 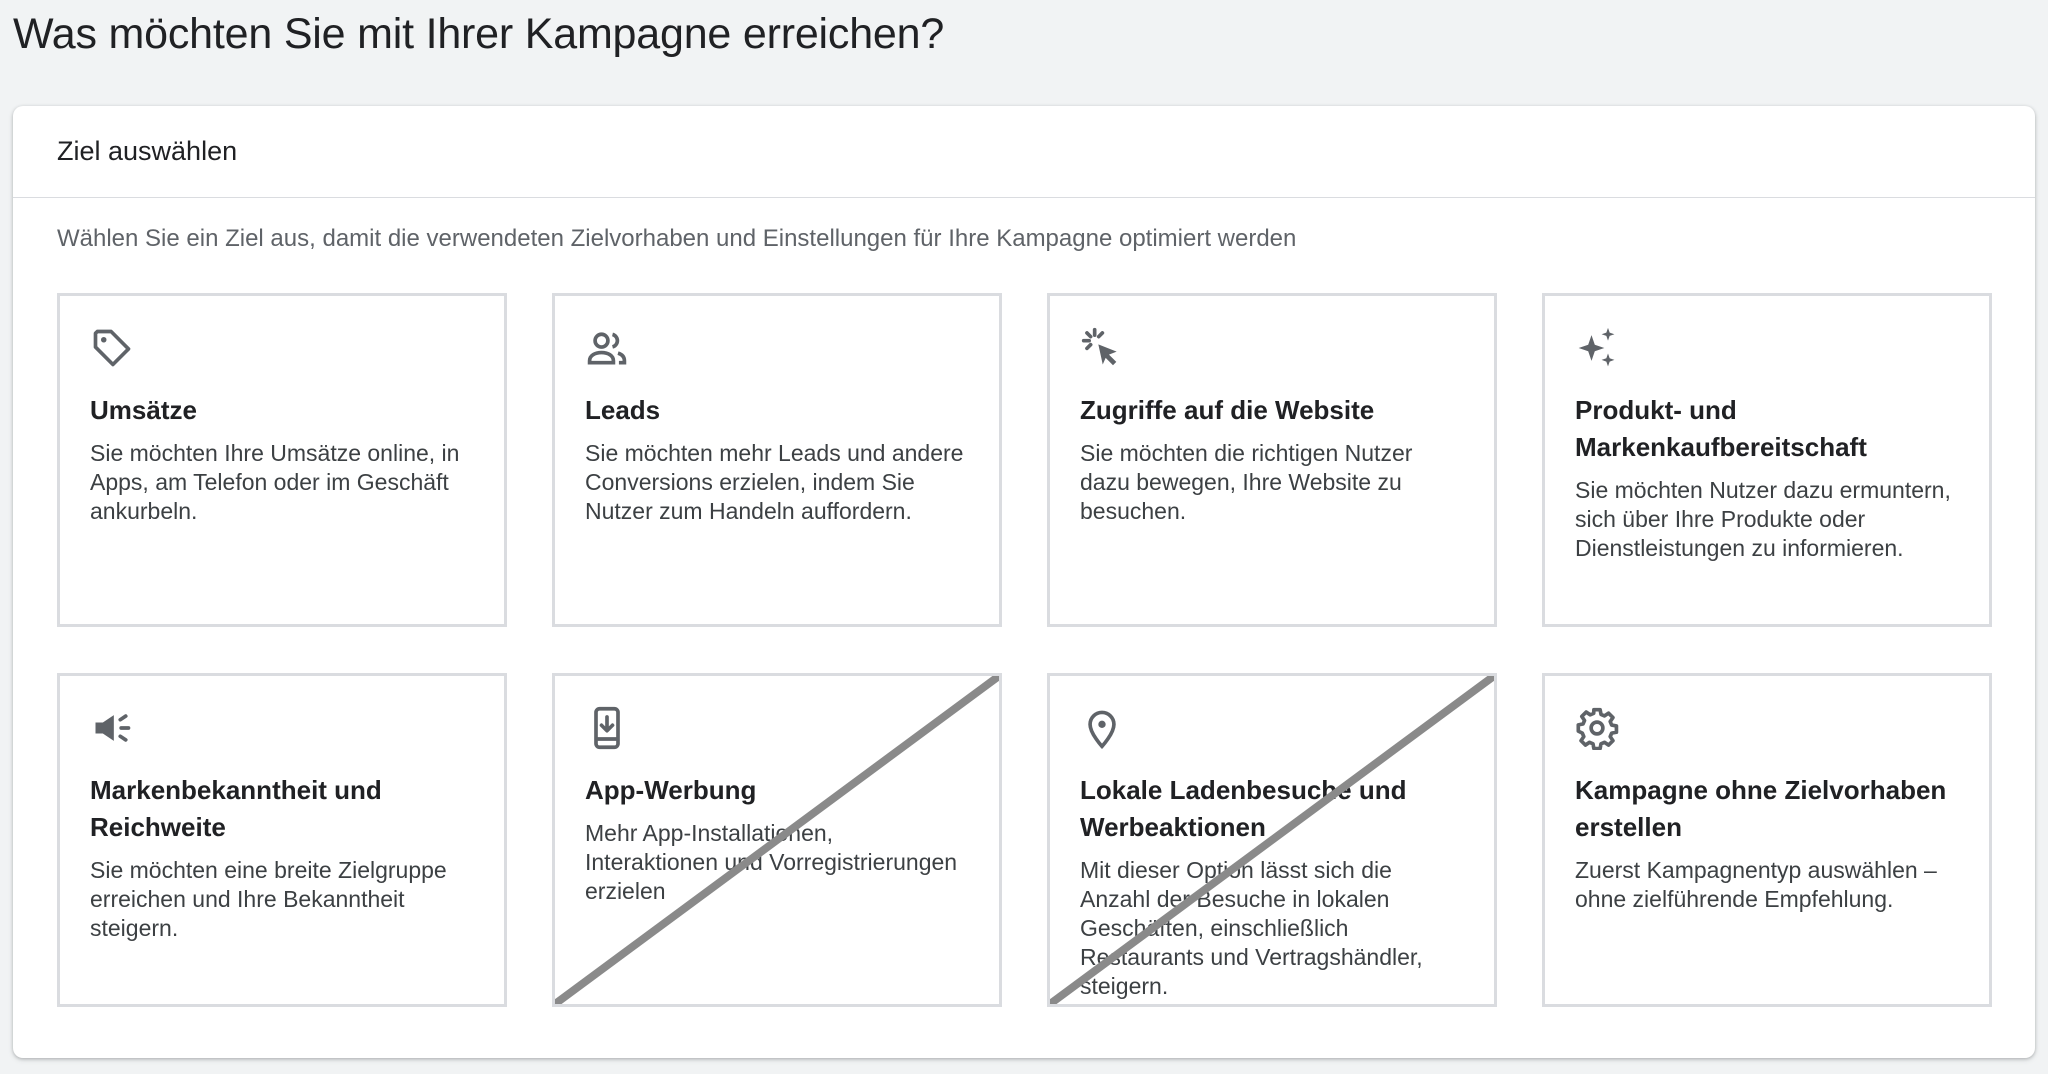 What do you see at coordinates (607, 348) in the screenshot?
I see `people-icon` at bounding box center [607, 348].